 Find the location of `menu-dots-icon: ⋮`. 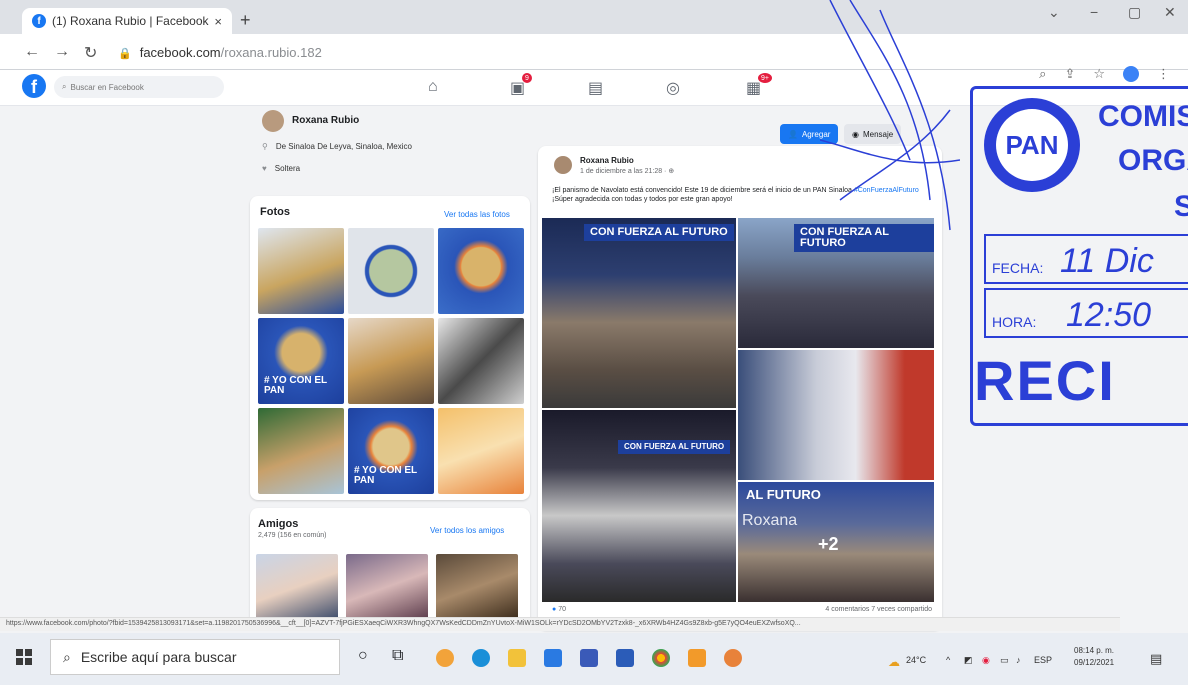

menu-dots-icon: ⋮ is located at coordinates (1163, 74).